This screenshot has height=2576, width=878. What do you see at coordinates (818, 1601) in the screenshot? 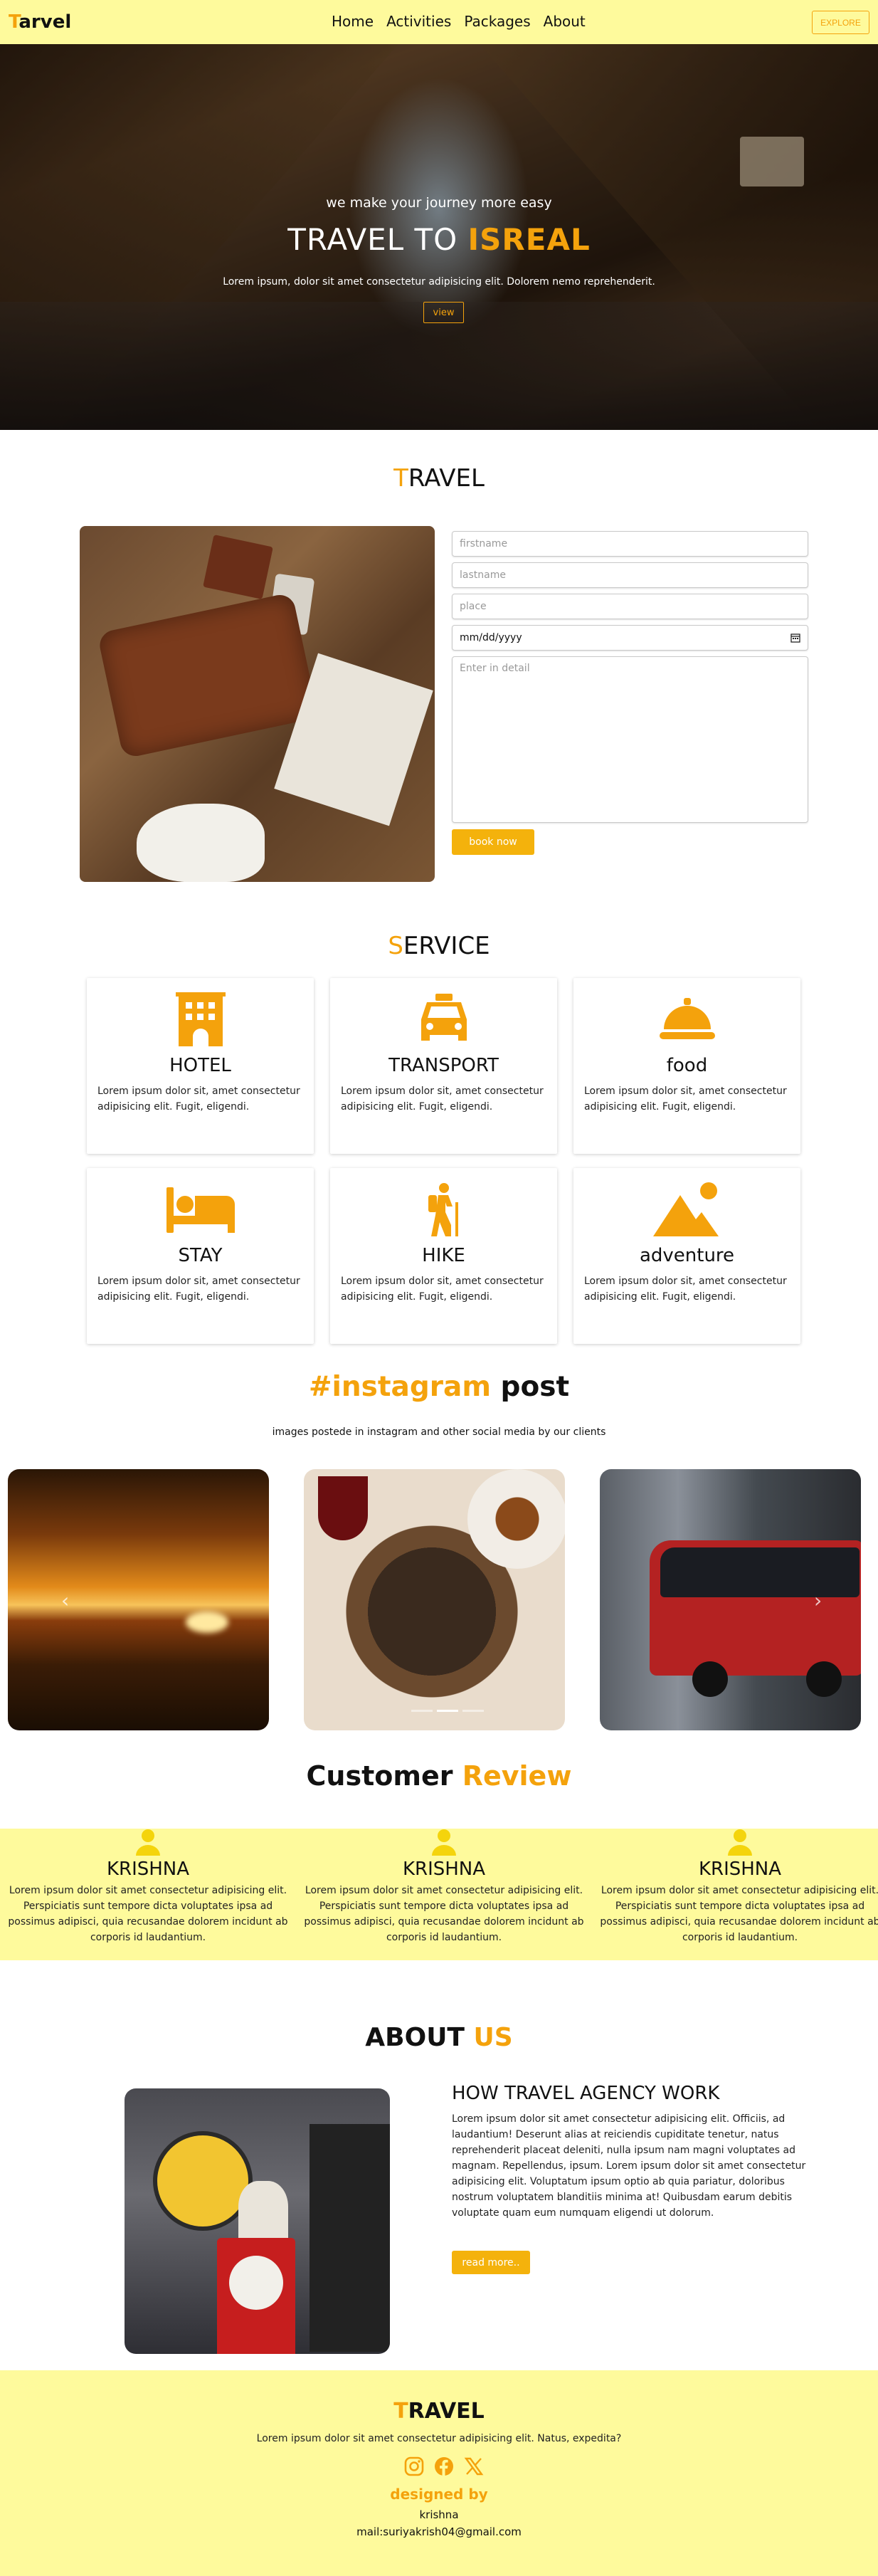
I see `carousel-next-icon: ›` at bounding box center [818, 1601].